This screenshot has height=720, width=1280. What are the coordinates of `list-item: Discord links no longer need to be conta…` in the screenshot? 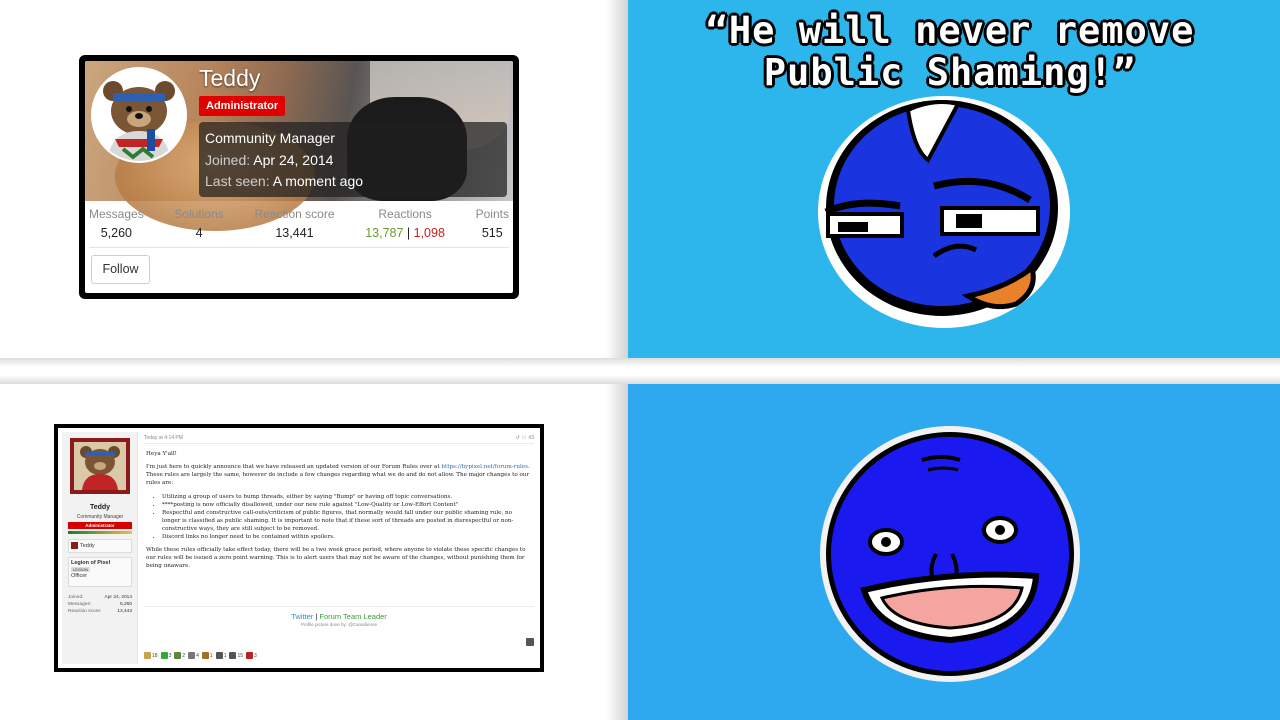 It's located at (347, 537).